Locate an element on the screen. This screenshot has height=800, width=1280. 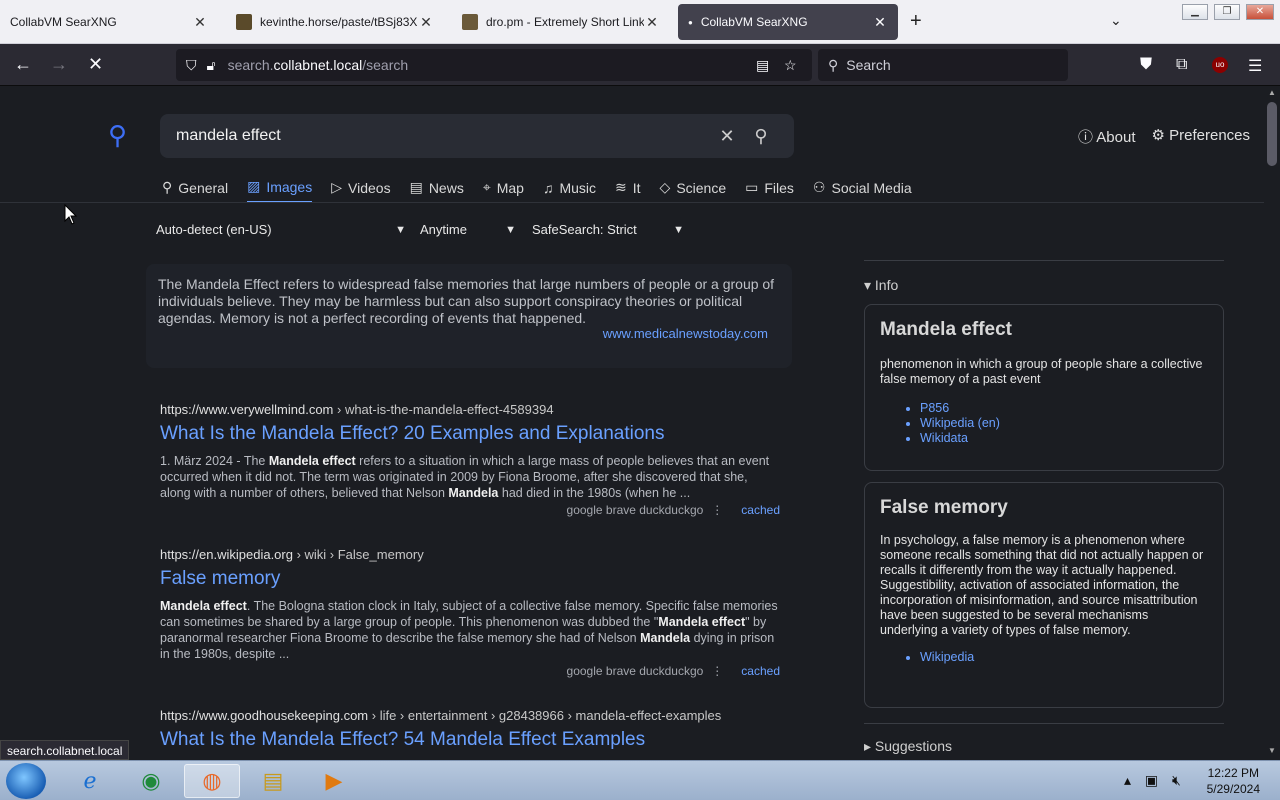
engines-list: google brave duckduckgo is located at coordinates (635, 671).